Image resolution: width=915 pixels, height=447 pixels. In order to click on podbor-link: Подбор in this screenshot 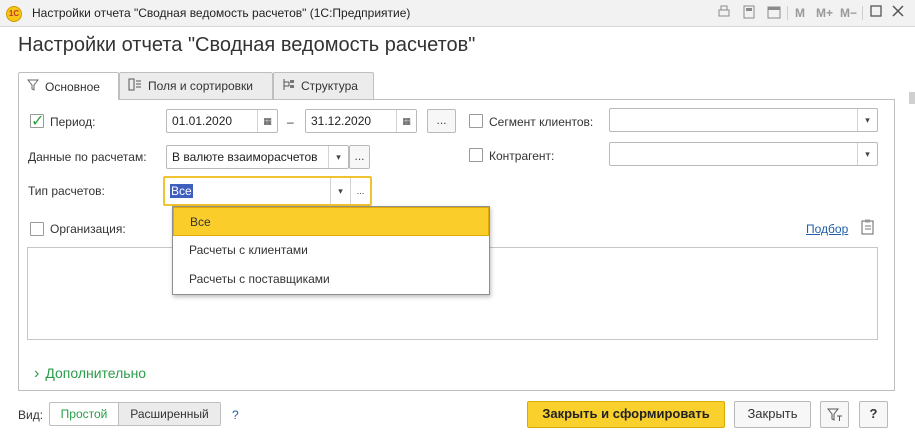, I will do `click(827, 229)`.